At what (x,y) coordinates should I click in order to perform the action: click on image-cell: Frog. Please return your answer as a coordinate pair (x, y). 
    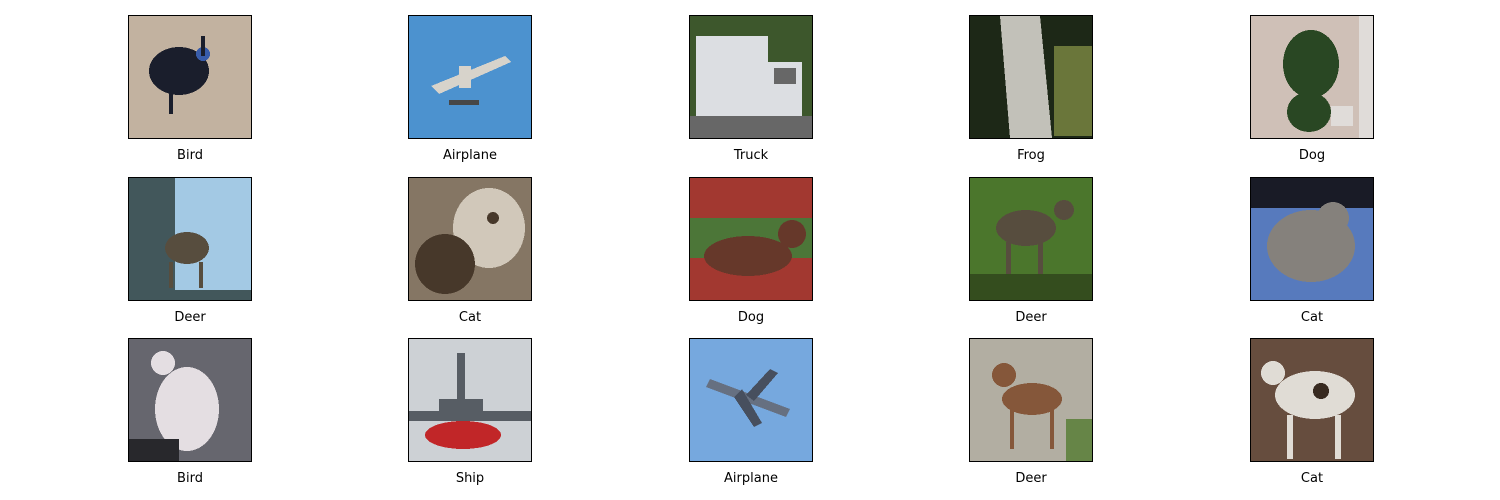
    Looking at the image, I should click on (1031, 89).